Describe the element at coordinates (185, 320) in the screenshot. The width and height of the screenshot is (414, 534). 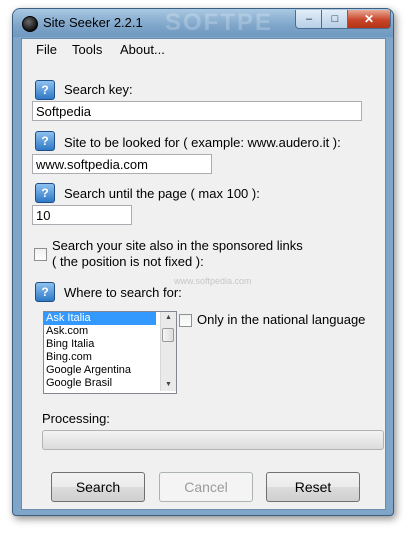
I see `national-language-checkbox` at that location.